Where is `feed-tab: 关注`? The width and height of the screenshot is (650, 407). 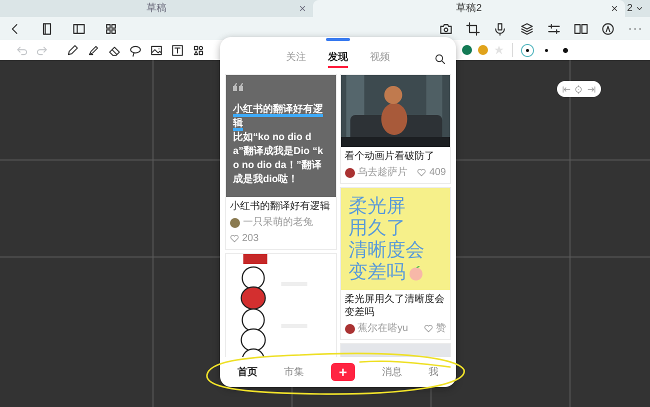
feed-tab: 关注 is located at coordinates (296, 60).